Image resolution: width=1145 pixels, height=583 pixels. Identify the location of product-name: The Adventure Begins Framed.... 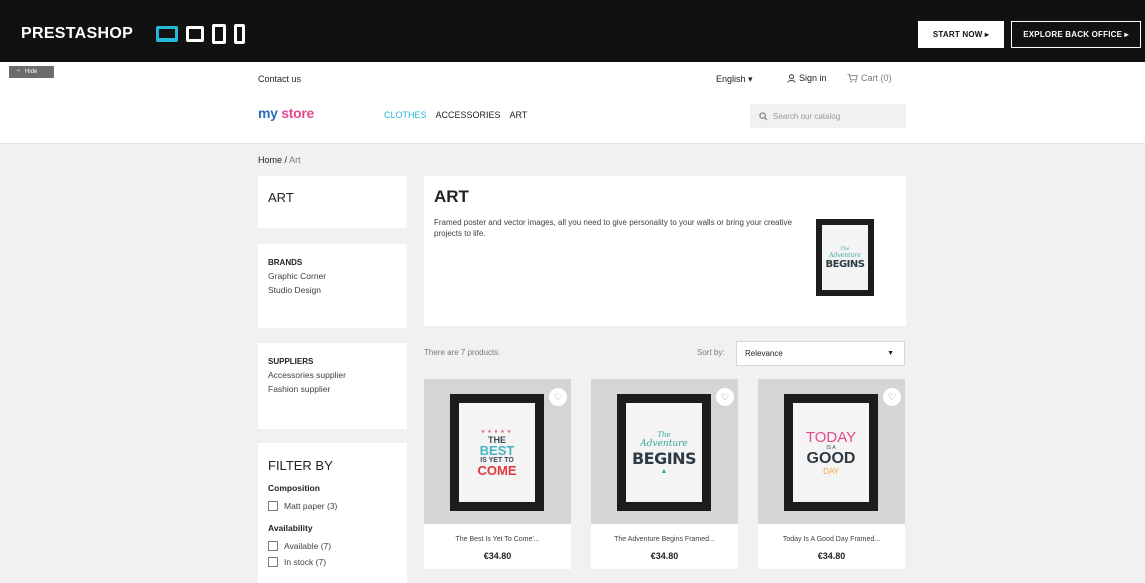
(664, 539).